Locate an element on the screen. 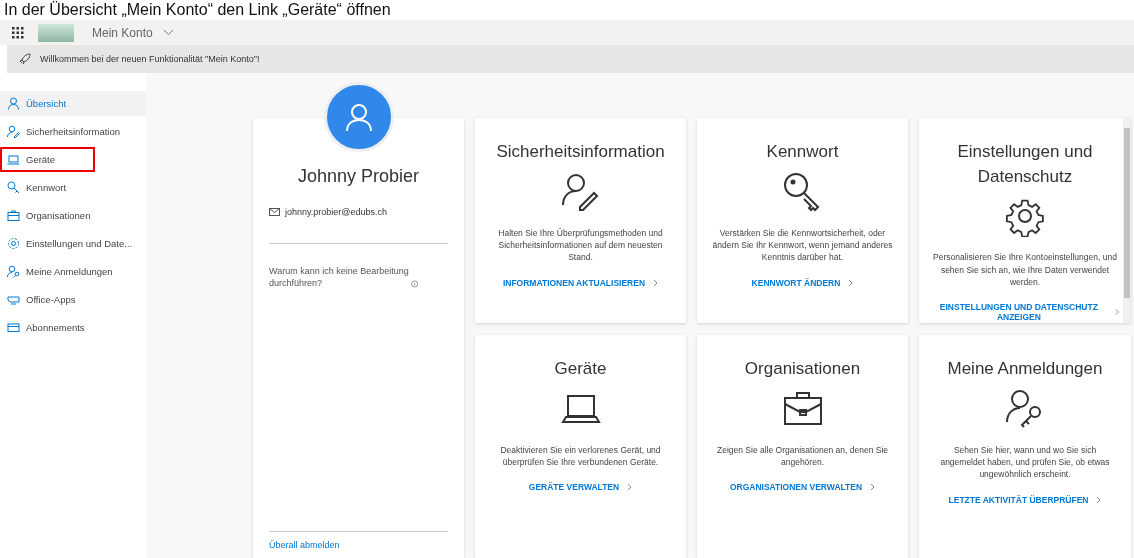 The image size is (1134, 558). tile-link: ORGANISATIONEN VERWALTEN is located at coordinates (802, 487).